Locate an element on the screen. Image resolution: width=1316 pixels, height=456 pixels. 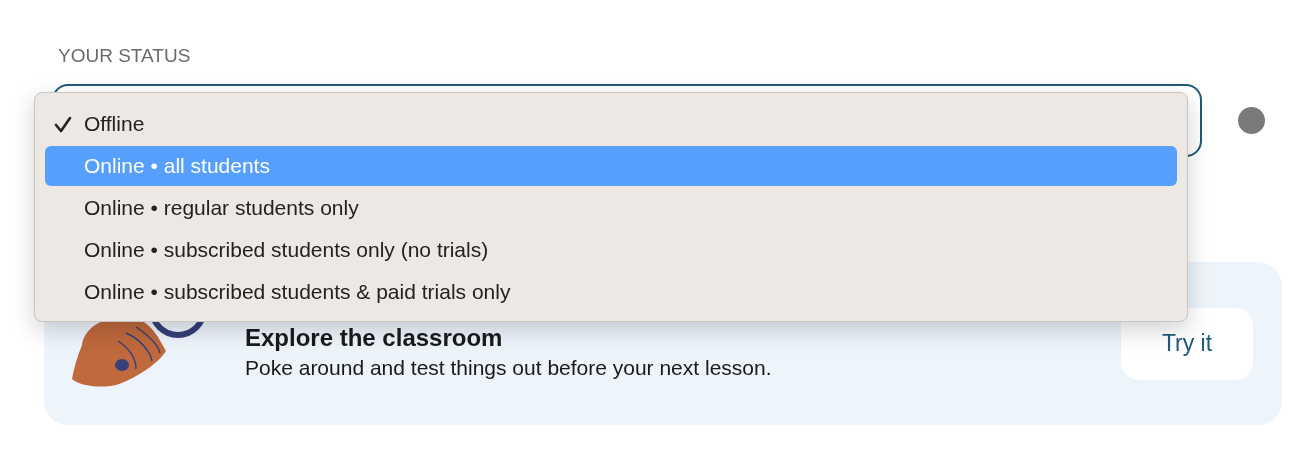
menu-item: Online • subscribed students only (no trials) is located at coordinates (611, 250).